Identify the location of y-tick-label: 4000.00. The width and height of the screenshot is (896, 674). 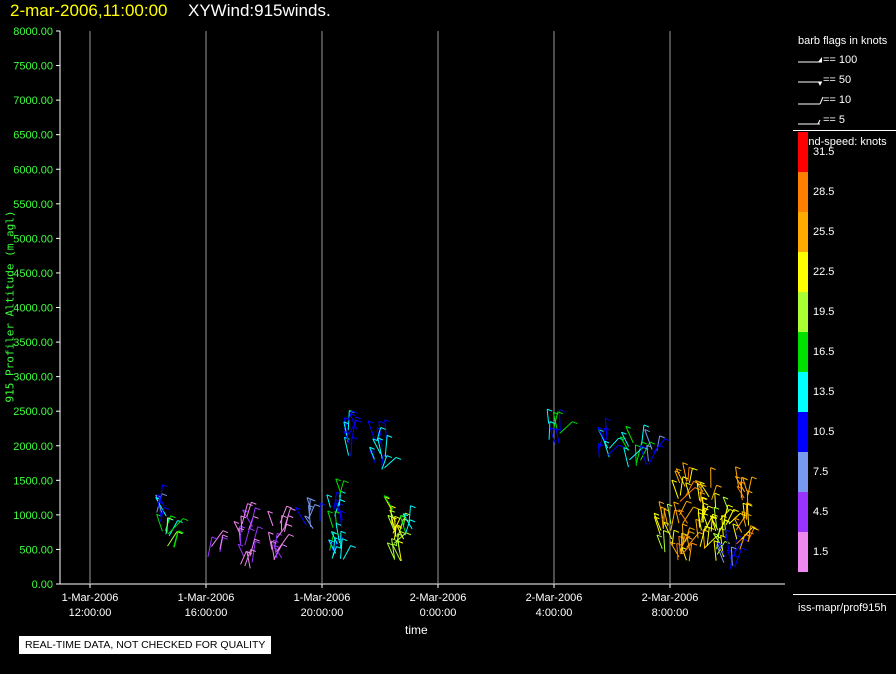
(33, 309).